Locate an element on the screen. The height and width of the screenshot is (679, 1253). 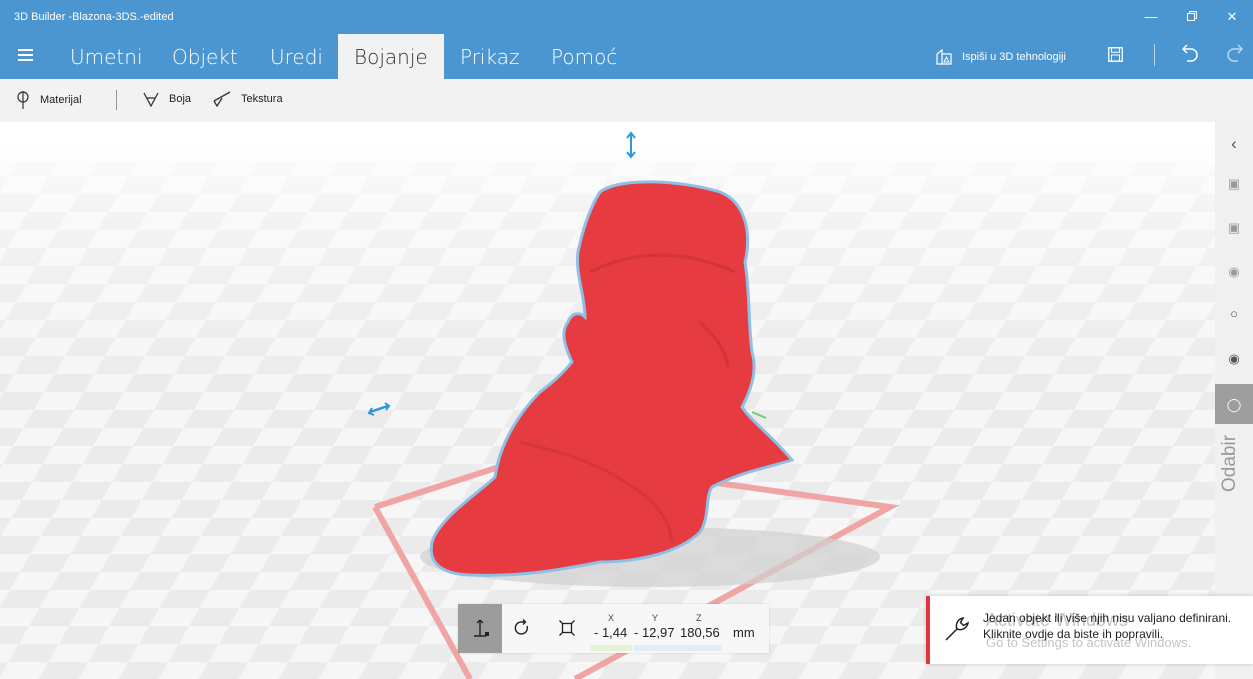
material-icon is located at coordinates (23, 100).